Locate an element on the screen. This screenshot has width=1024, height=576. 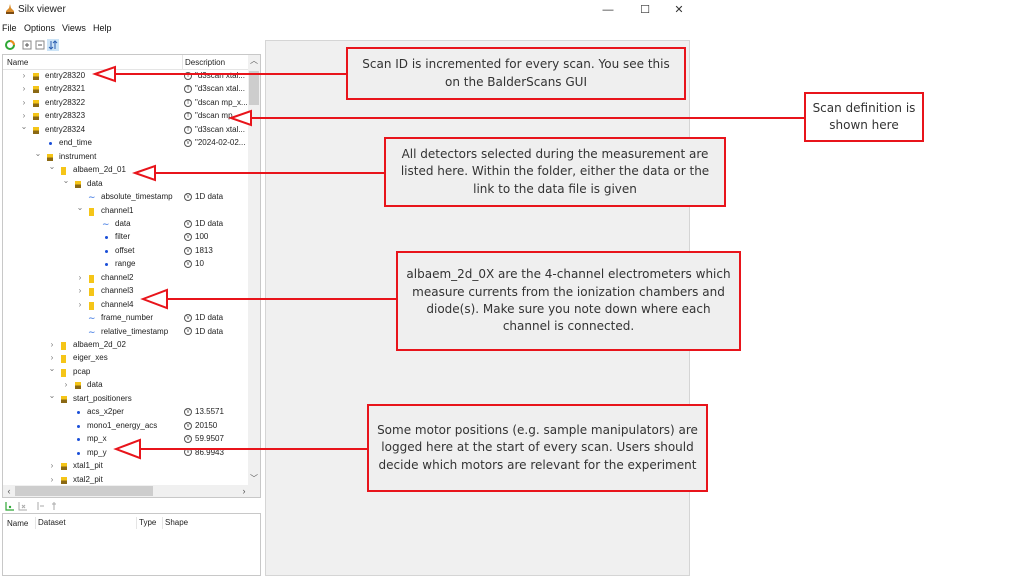
tree-item-name: albaem_2d_01 is located at coordinates (99, 170).